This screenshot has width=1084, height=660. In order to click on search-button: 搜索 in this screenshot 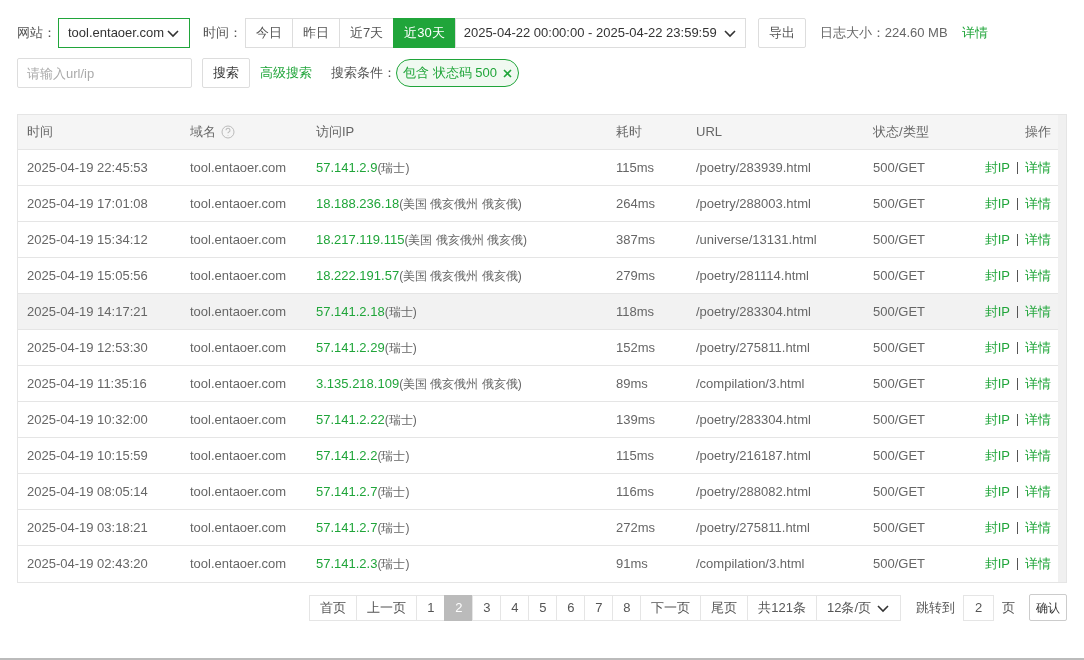, I will do `click(226, 73)`.